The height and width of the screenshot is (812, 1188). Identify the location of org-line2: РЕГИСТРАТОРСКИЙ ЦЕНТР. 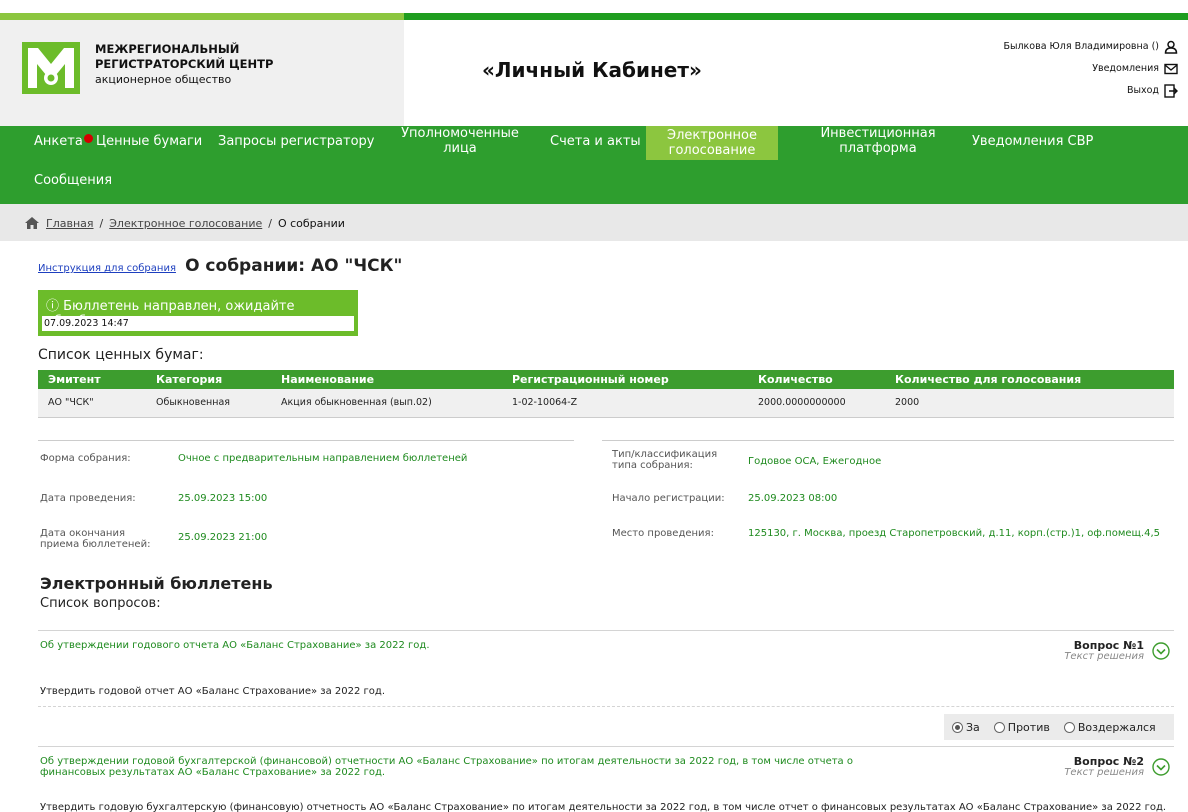
(184, 64).